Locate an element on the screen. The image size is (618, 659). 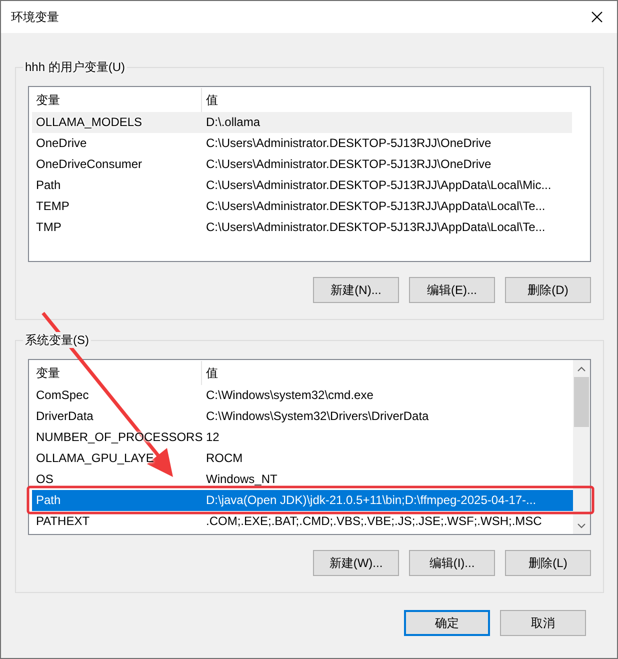
variable-name: ComSpec is located at coordinates (62, 395).